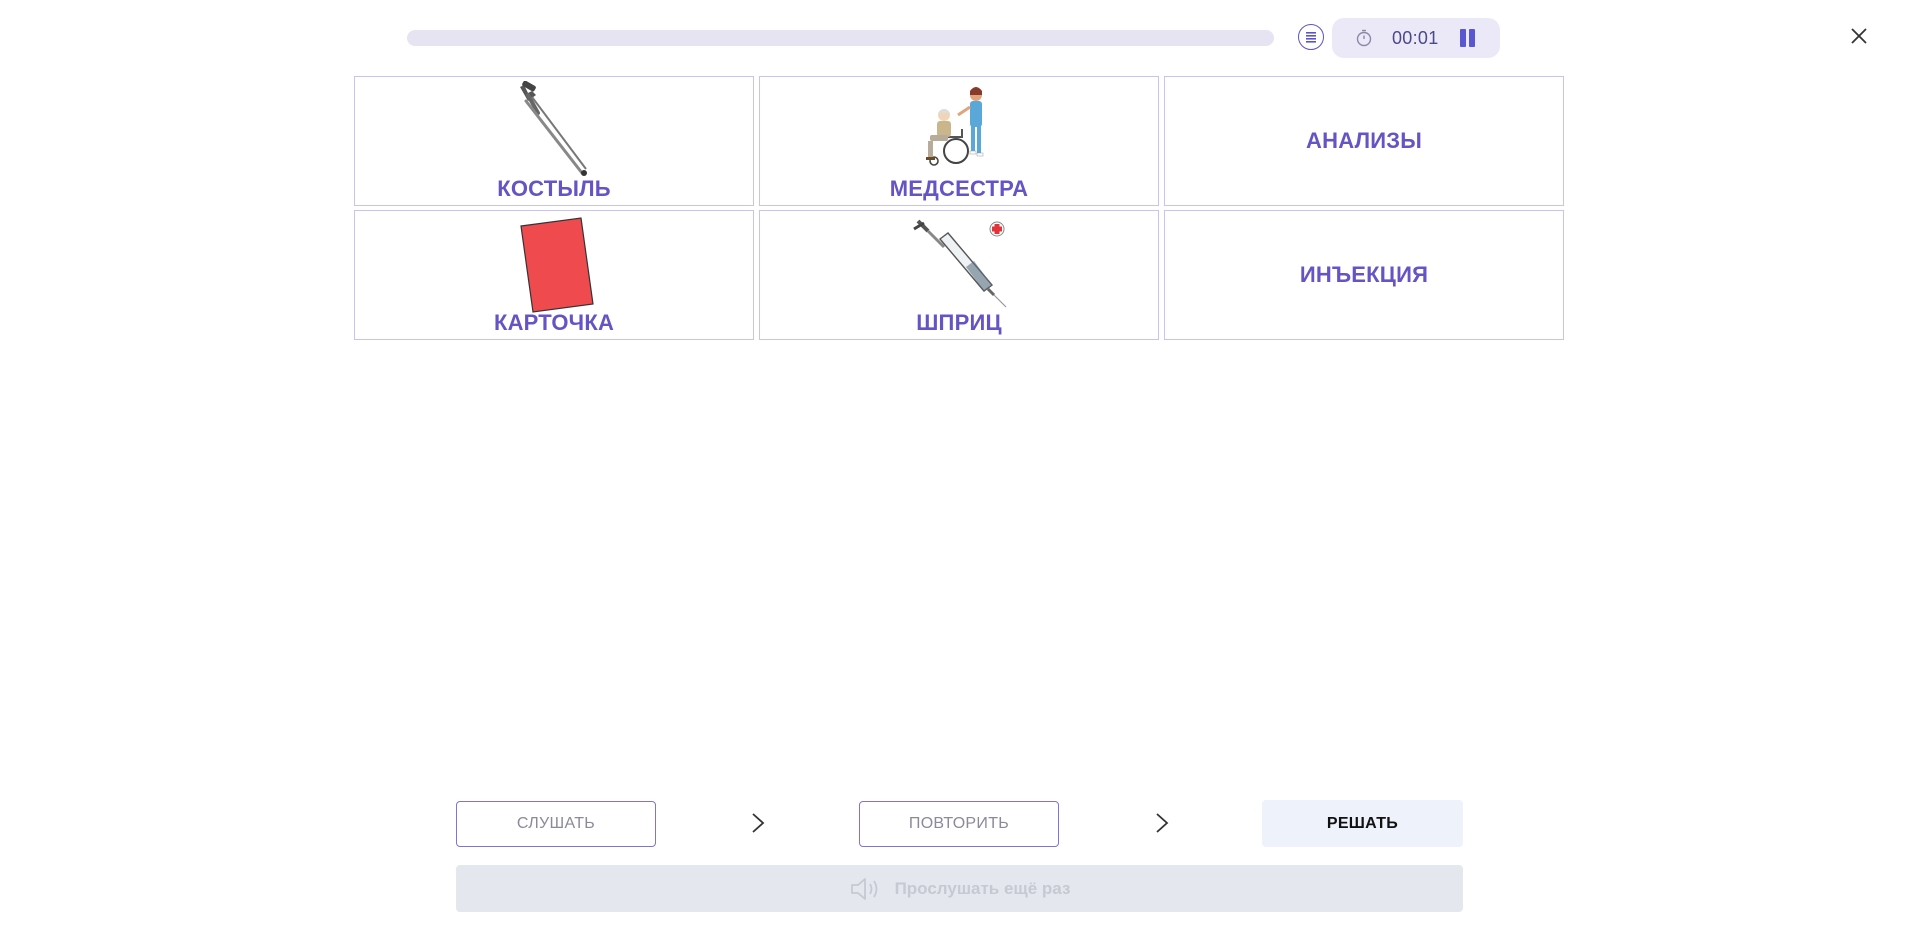 The width and height of the screenshot is (1920, 941). I want to click on syringe-image, so click(960, 263).